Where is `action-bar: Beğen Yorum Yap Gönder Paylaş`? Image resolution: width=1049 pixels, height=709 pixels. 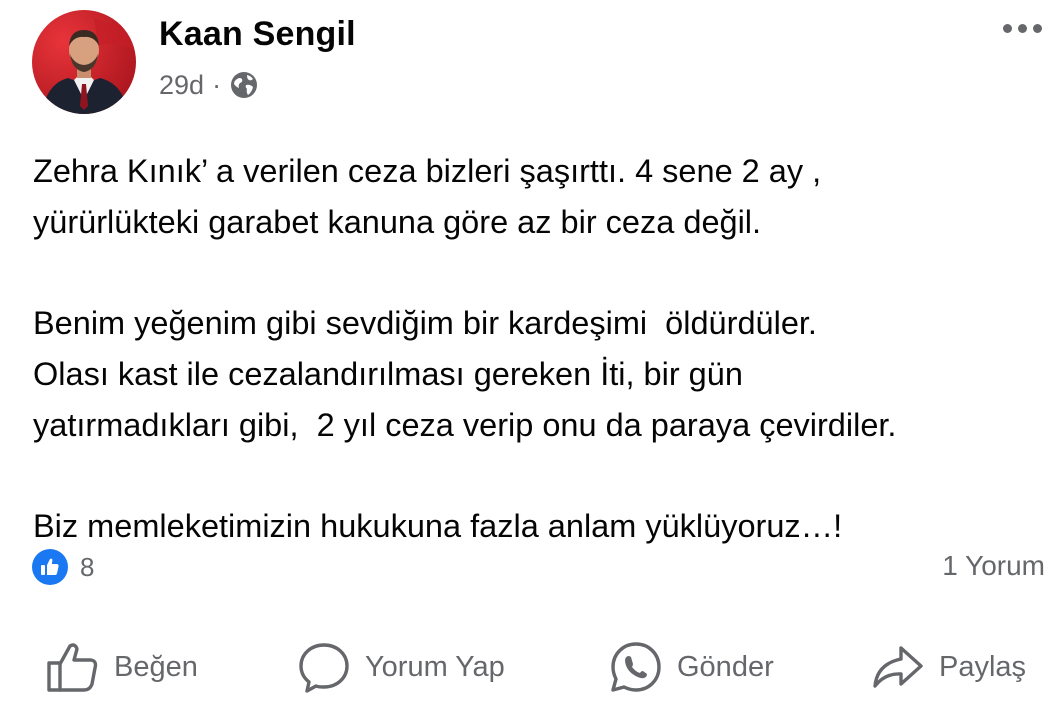
action-bar: Beğen Yorum Yap Gönder Paylaş is located at coordinates (524, 667).